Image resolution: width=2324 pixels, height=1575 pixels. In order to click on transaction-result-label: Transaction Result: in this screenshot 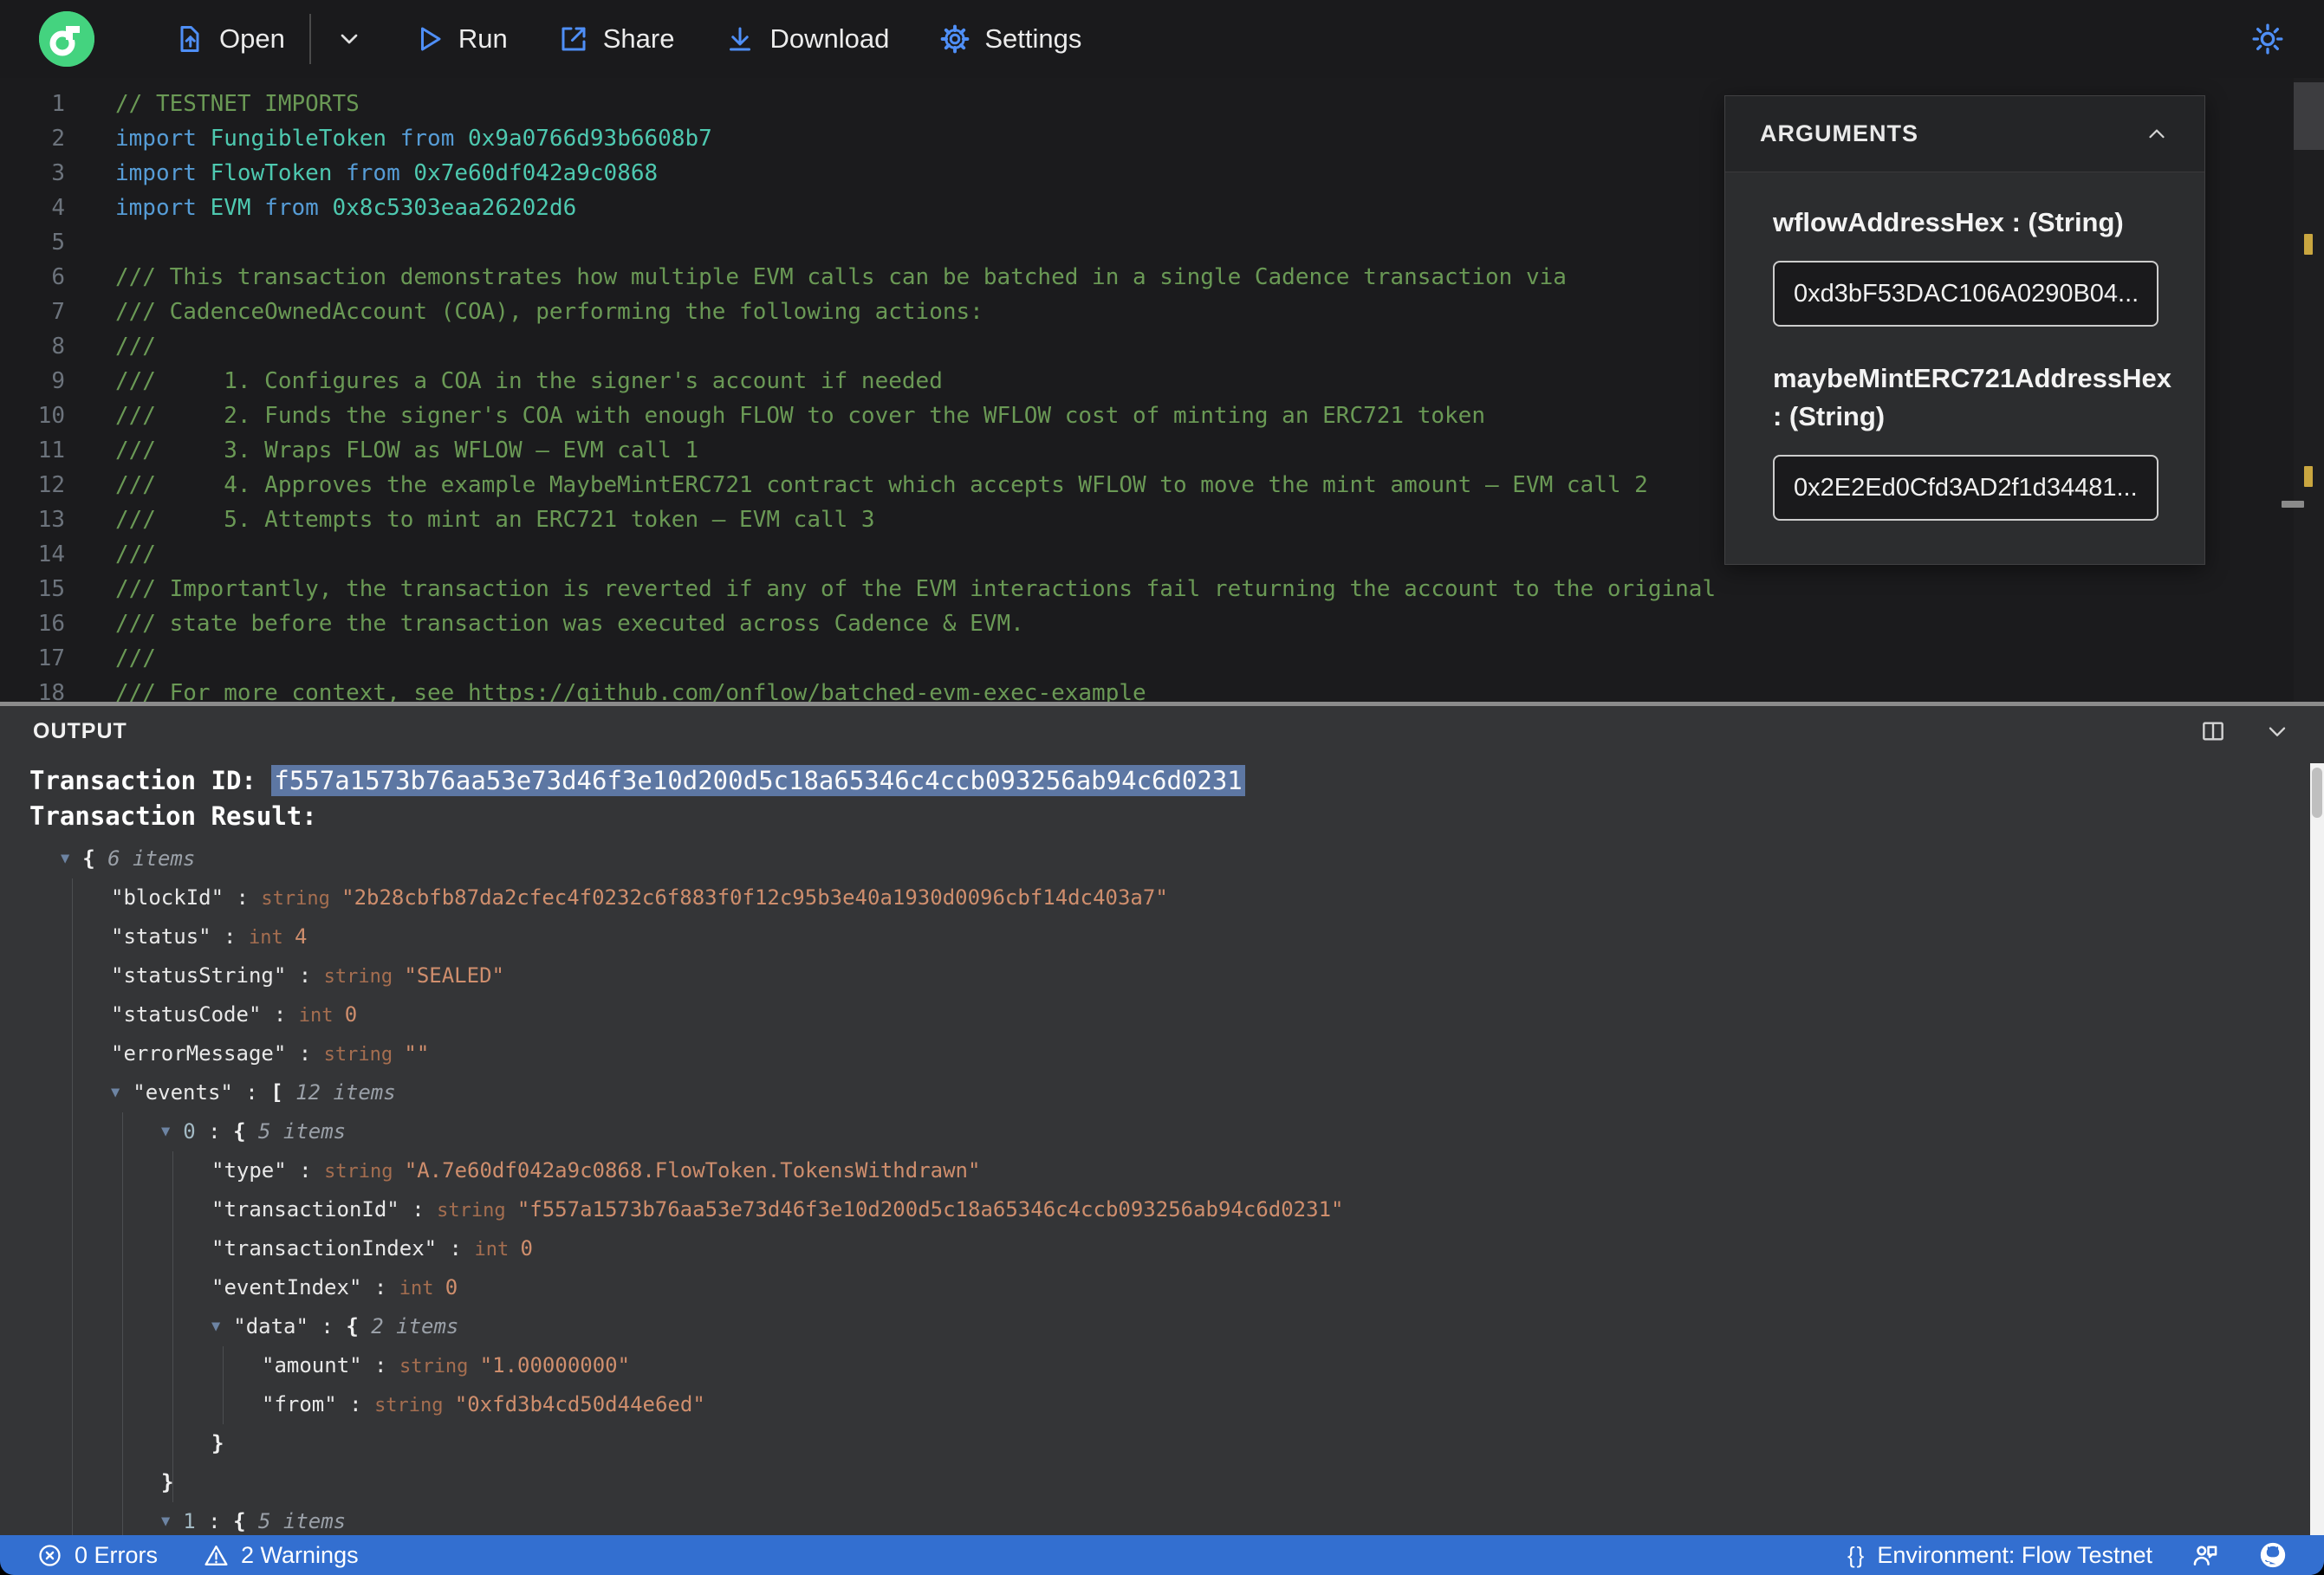, I will do `click(173, 816)`.